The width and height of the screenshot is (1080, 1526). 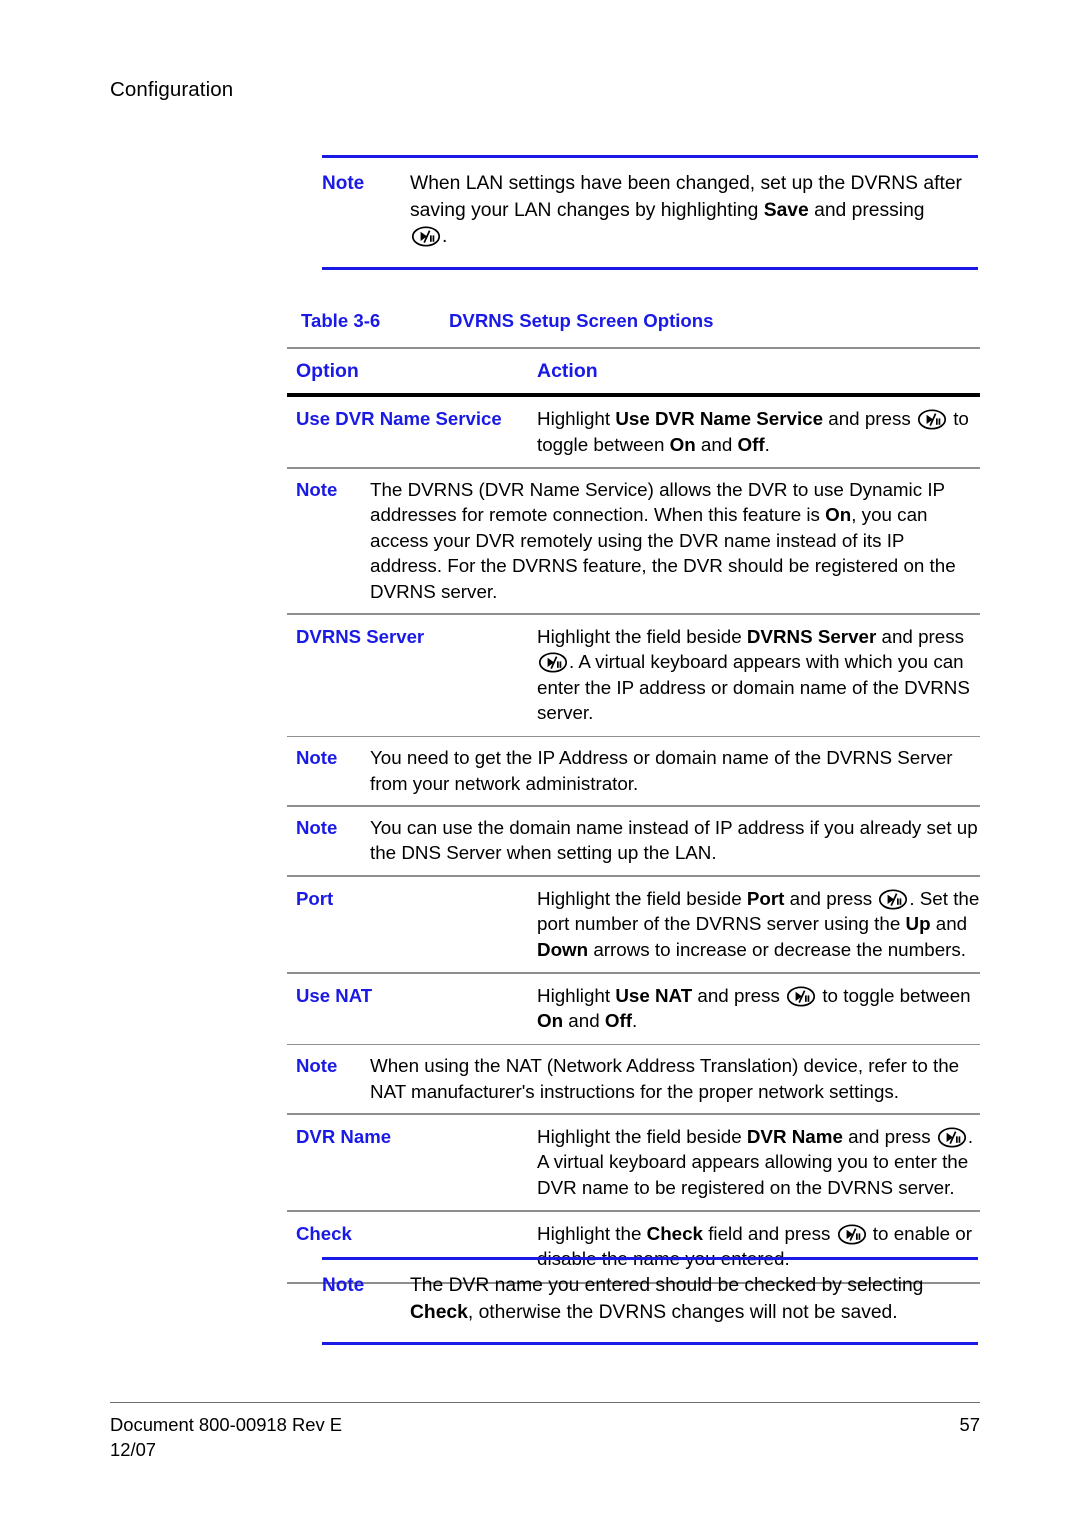 I want to click on footer-document-number: Document 800-00918 Rev E, so click(x=226, y=1424).